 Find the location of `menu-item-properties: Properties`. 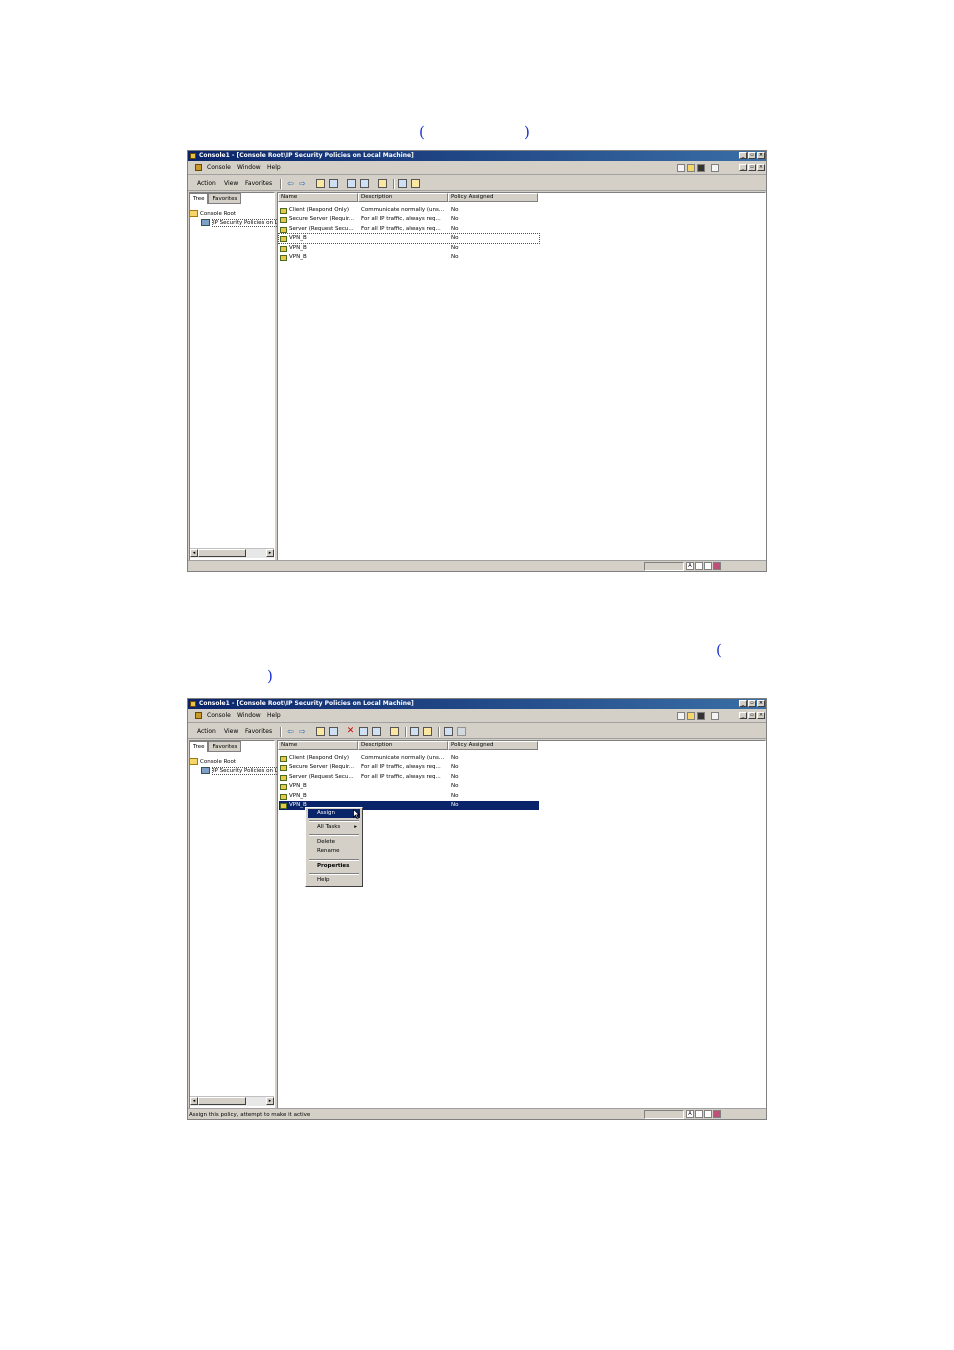

menu-item-properties: Properties is located at coordinates (334, 866).